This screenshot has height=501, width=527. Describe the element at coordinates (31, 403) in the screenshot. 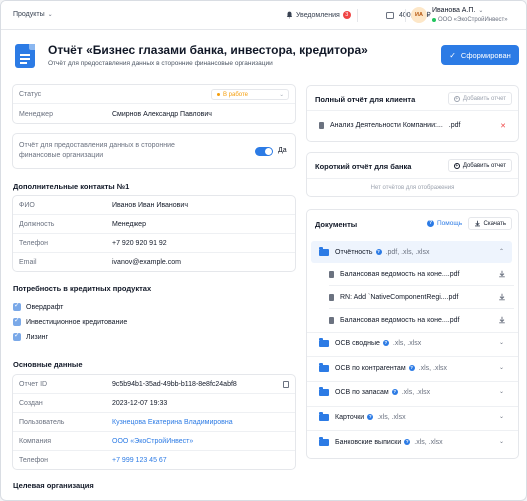

I see `data-label: Создан` at that location.